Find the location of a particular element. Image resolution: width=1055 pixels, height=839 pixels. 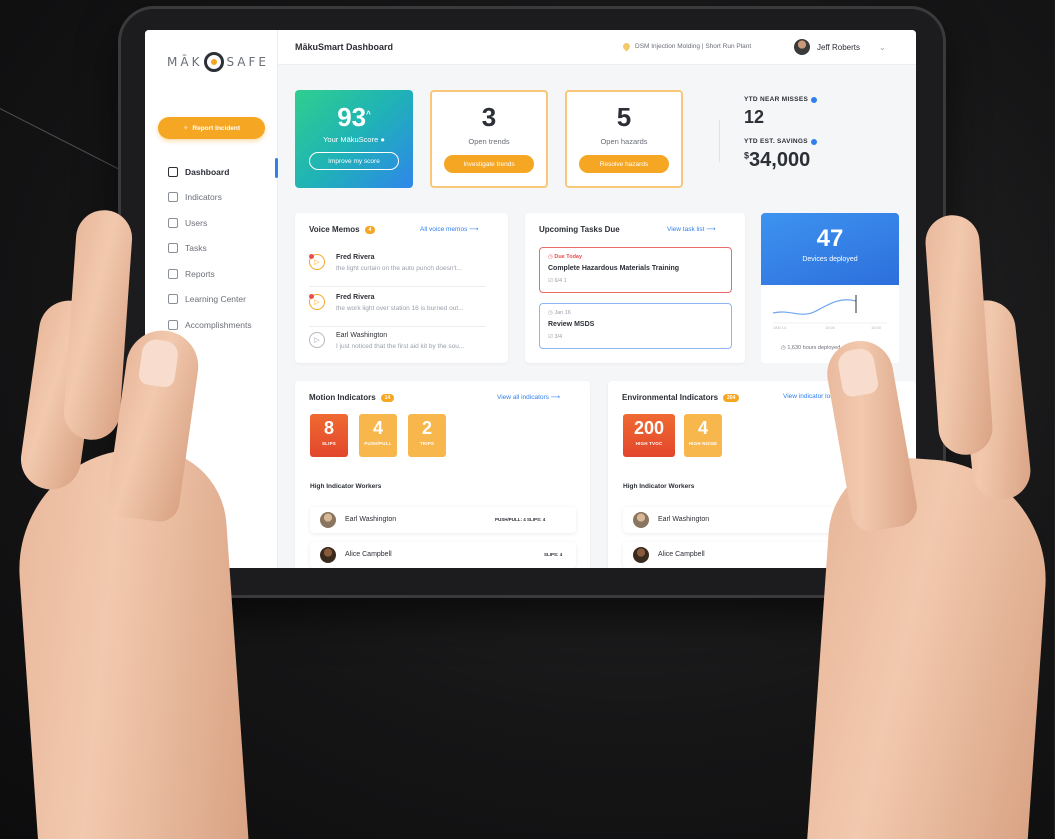

task-meta-text: 6/4 1 is located at coordinates (560, 281).